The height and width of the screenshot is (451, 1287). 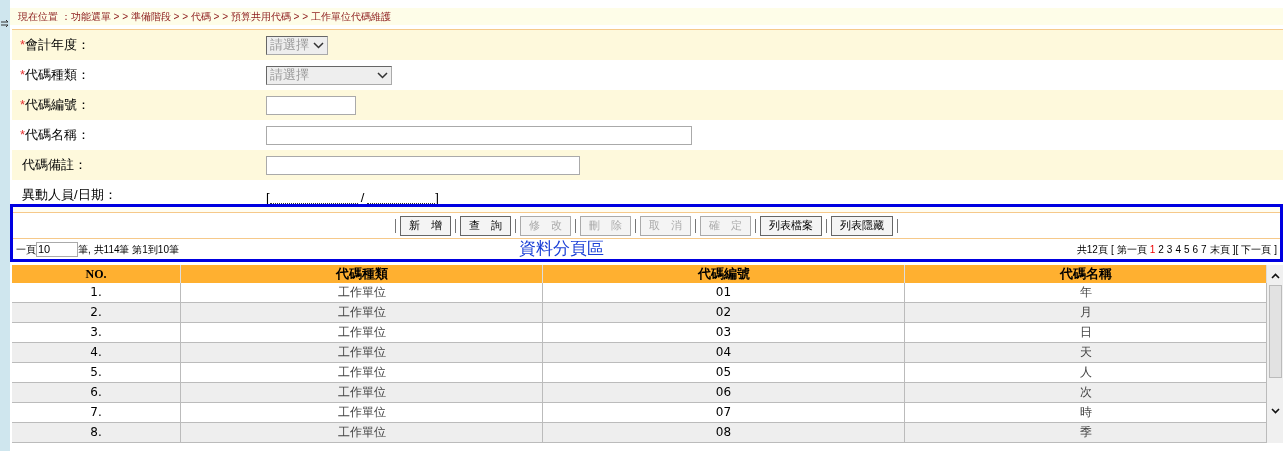 I want to click on table-cell: 6., so click(x=96, y=392).